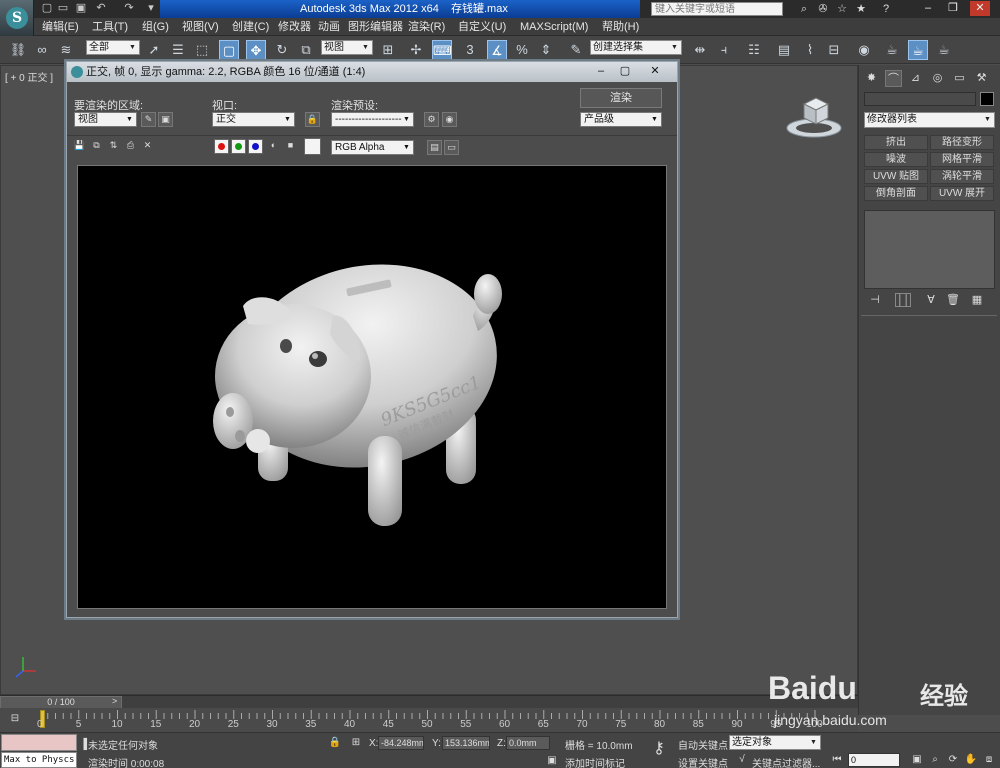 Image resolution: width=1000 pixels, height=768 pixels. Describe the element at coordinates (15, 719) in the screenshot. I see `mini-curve-editor-icon: ⊟` at that location.